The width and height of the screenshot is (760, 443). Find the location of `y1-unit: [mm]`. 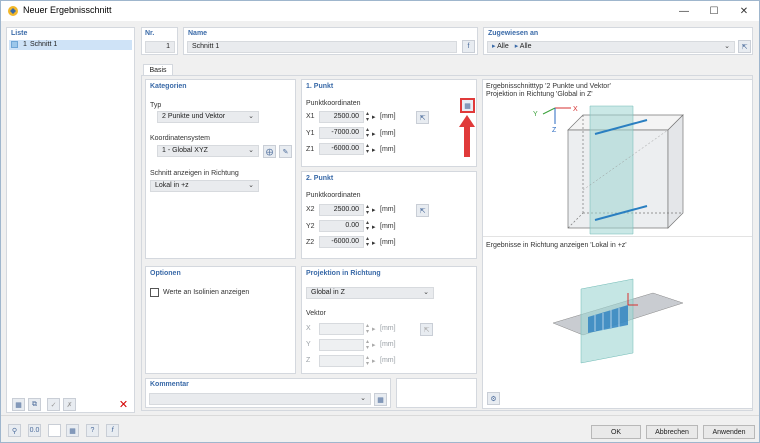

y1-unit: [mm] is located at coordinates (388, 133).